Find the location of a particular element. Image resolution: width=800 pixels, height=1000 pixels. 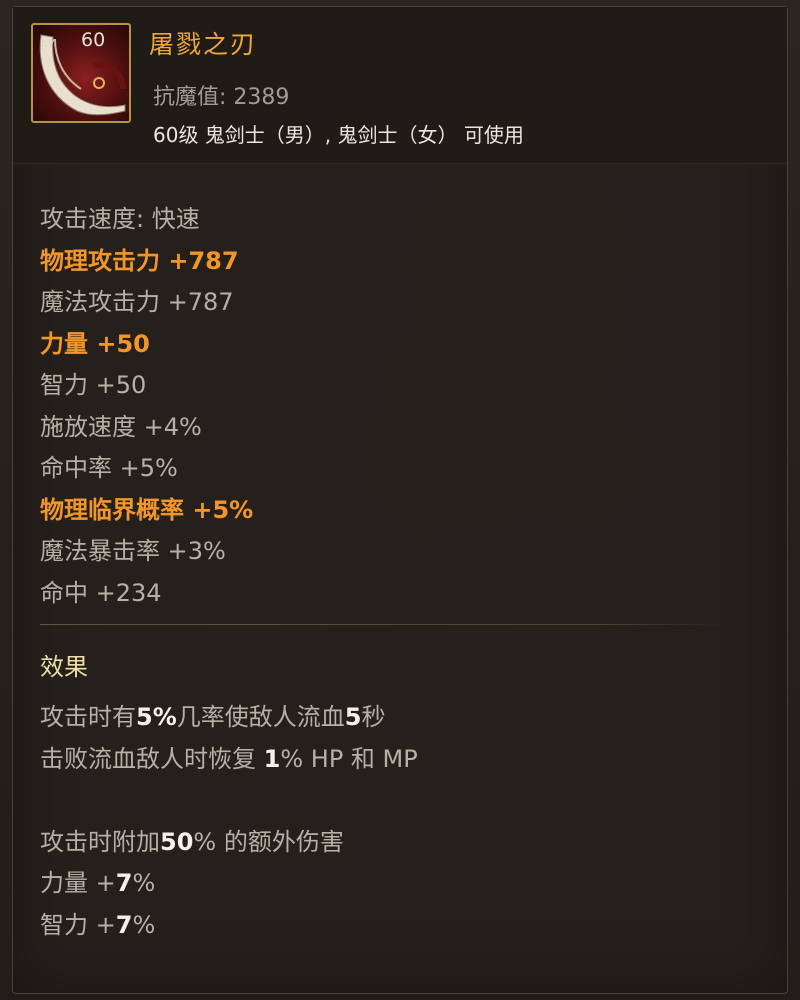

item-name: 屠戮之刃 is located at coordinates (203, 44).